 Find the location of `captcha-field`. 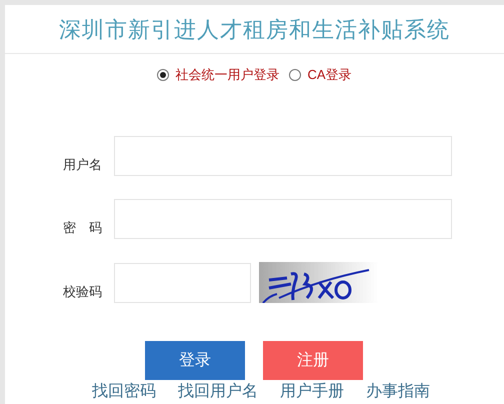

captcha-field is located at coordinates (182, 283).